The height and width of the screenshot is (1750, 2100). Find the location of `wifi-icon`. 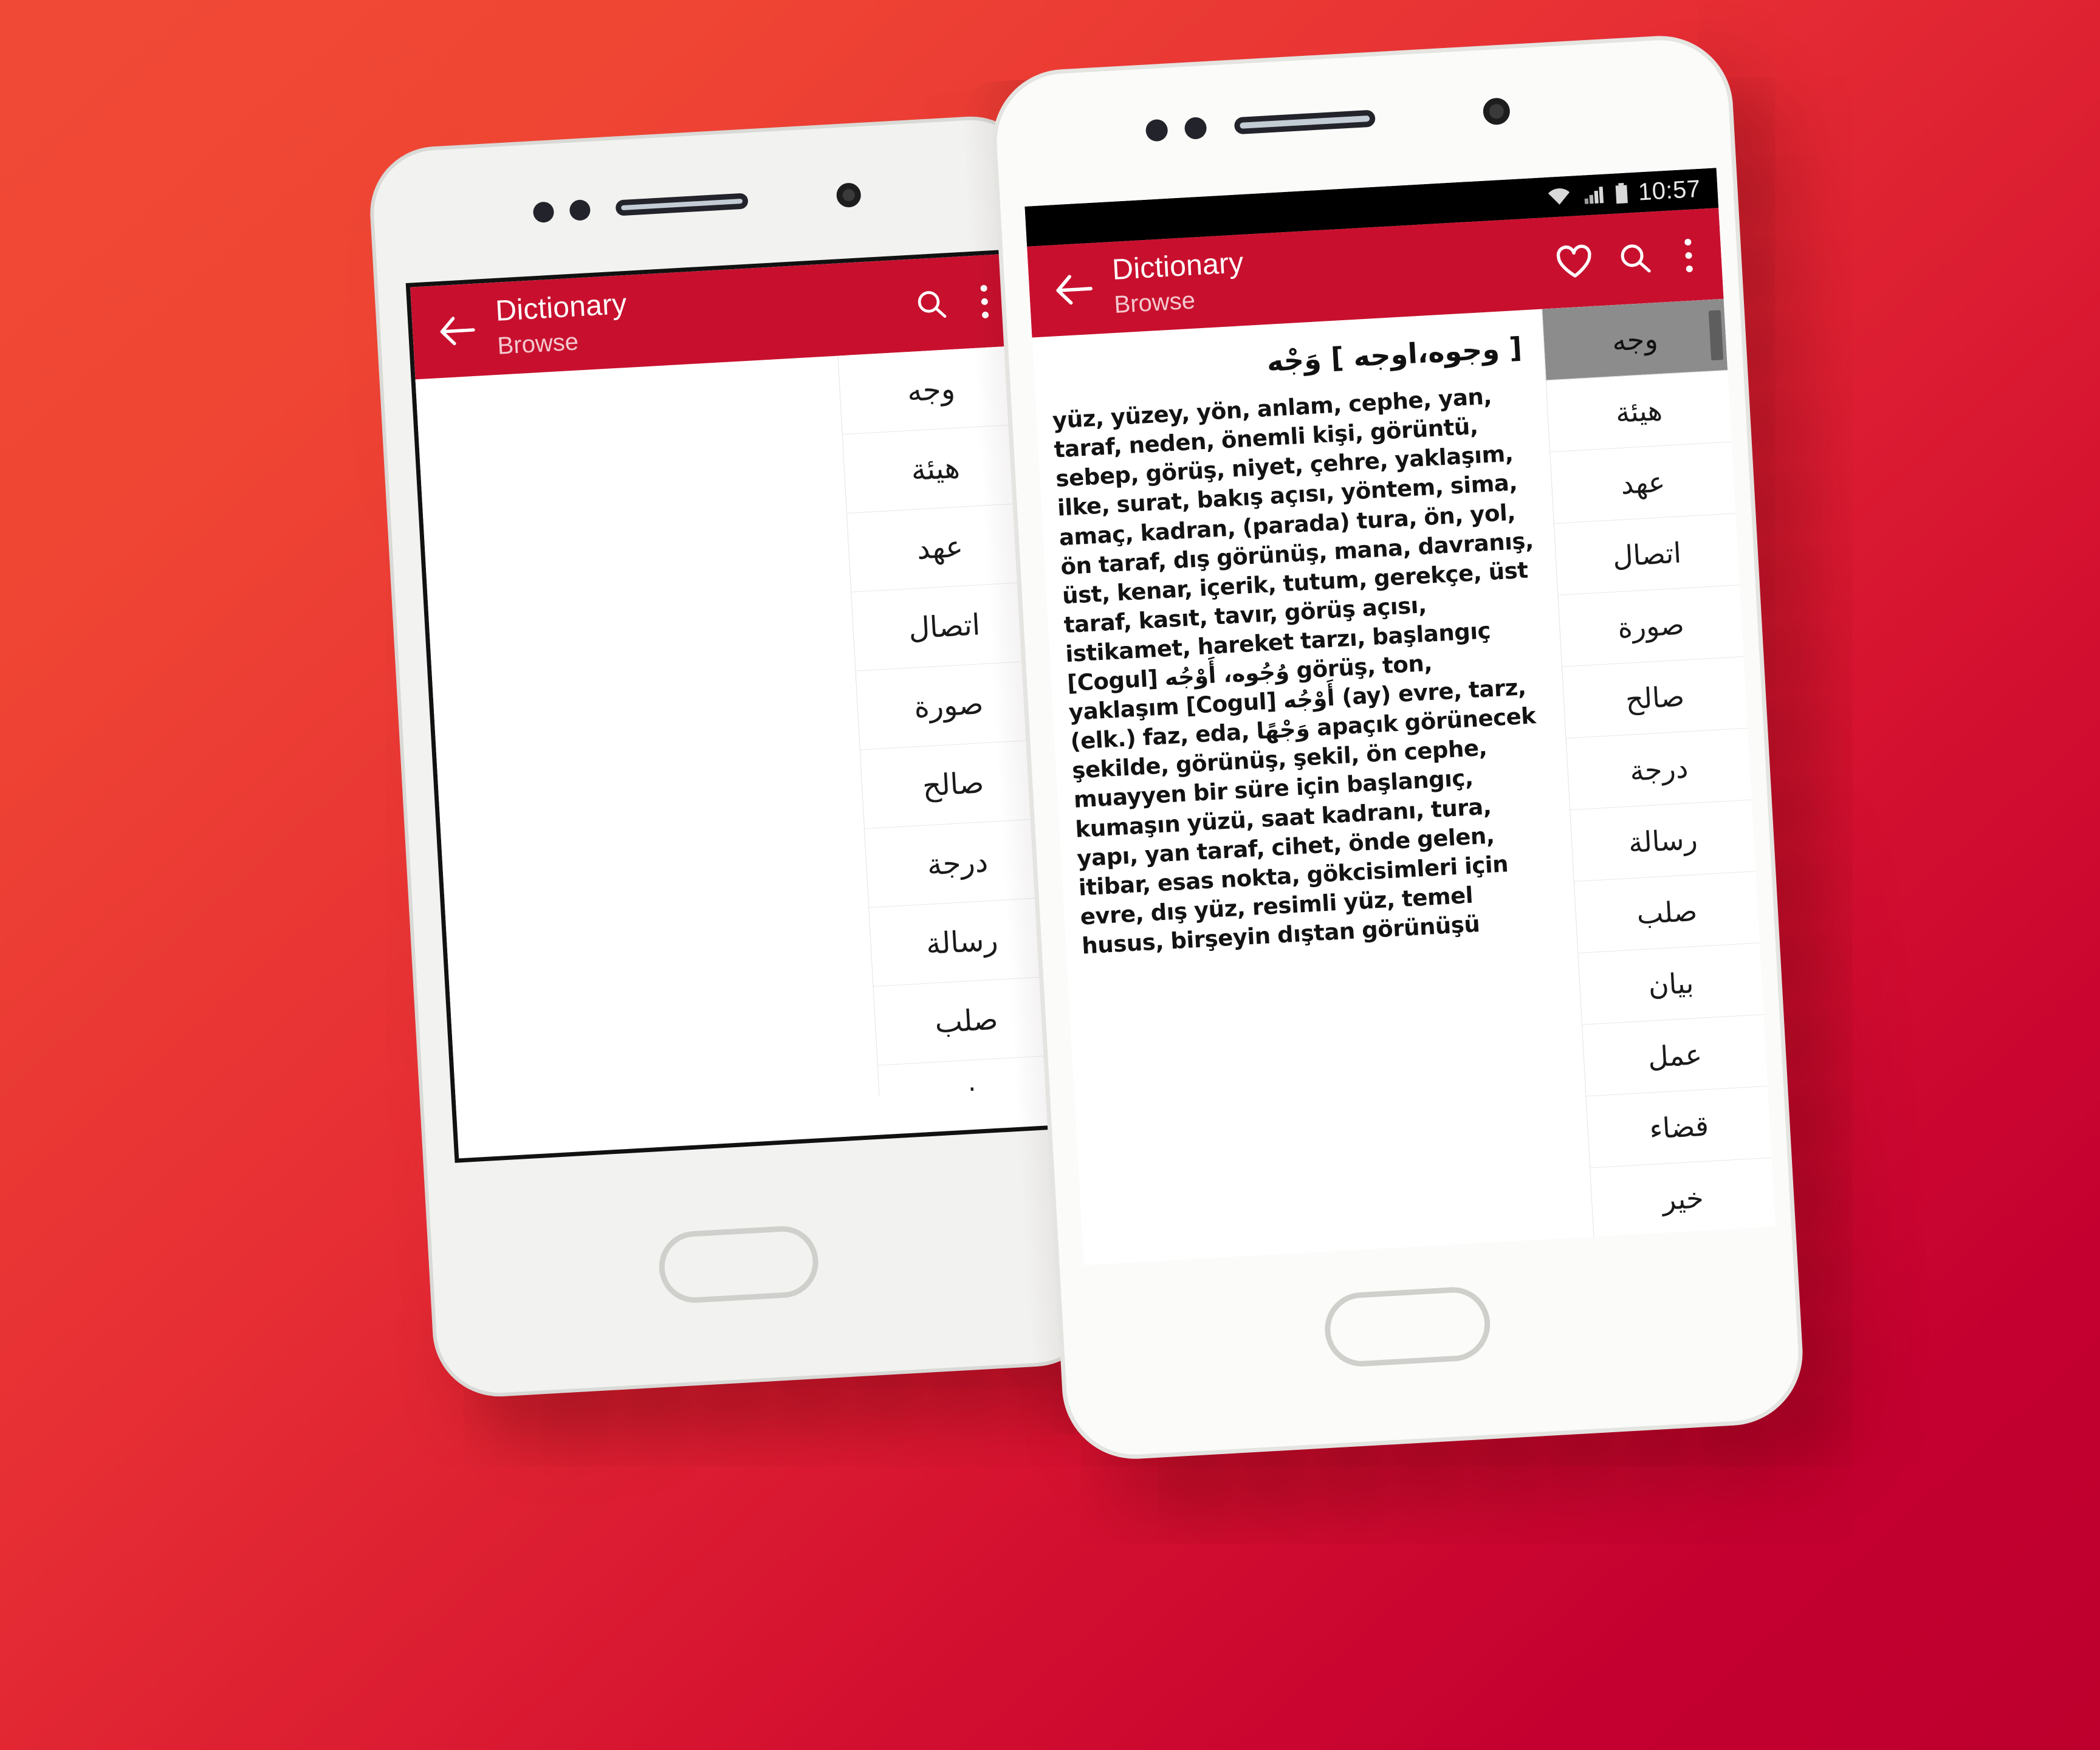

wifi-icon is located at coordinates (1559, 196).